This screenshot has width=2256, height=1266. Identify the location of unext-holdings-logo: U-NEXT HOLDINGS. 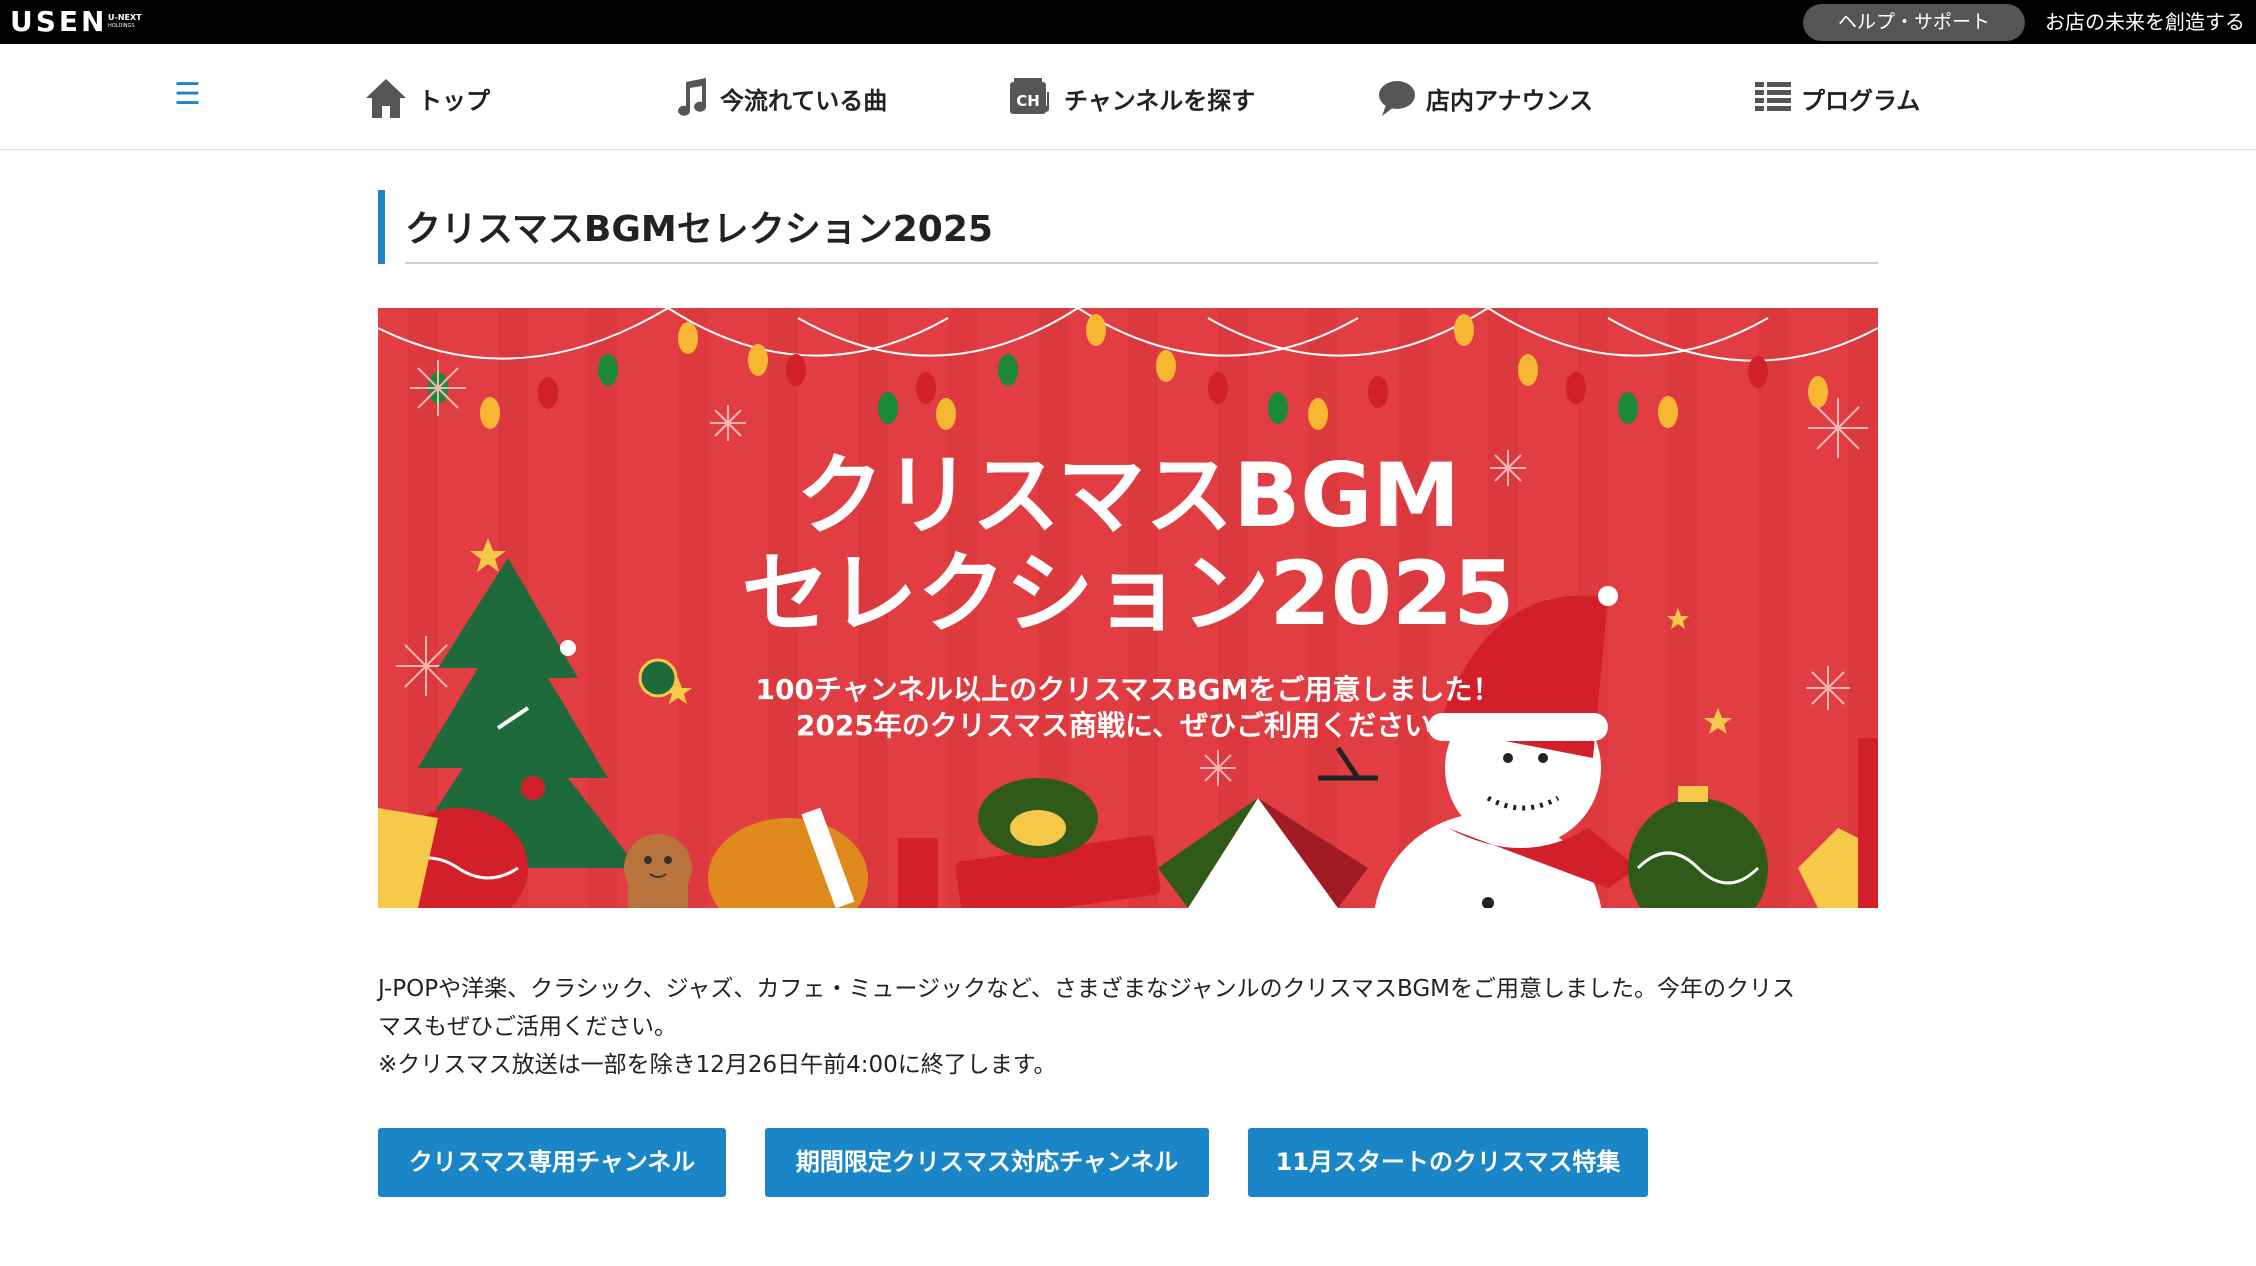
(125, 22).